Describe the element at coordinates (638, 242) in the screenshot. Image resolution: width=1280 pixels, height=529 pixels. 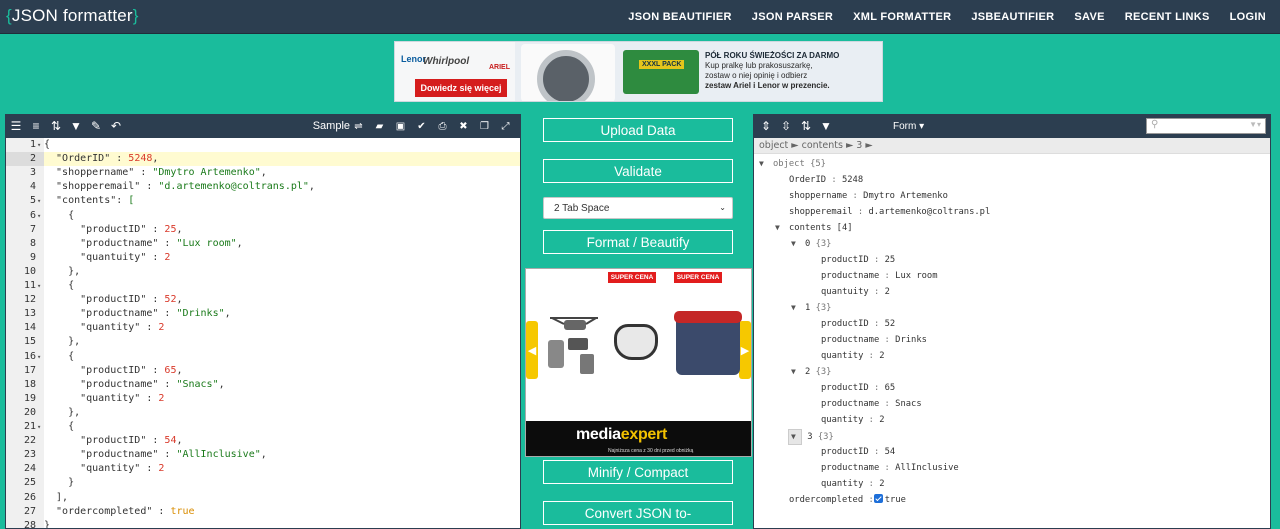
I see `format-beautify-button: Format / Beautify` at that location.